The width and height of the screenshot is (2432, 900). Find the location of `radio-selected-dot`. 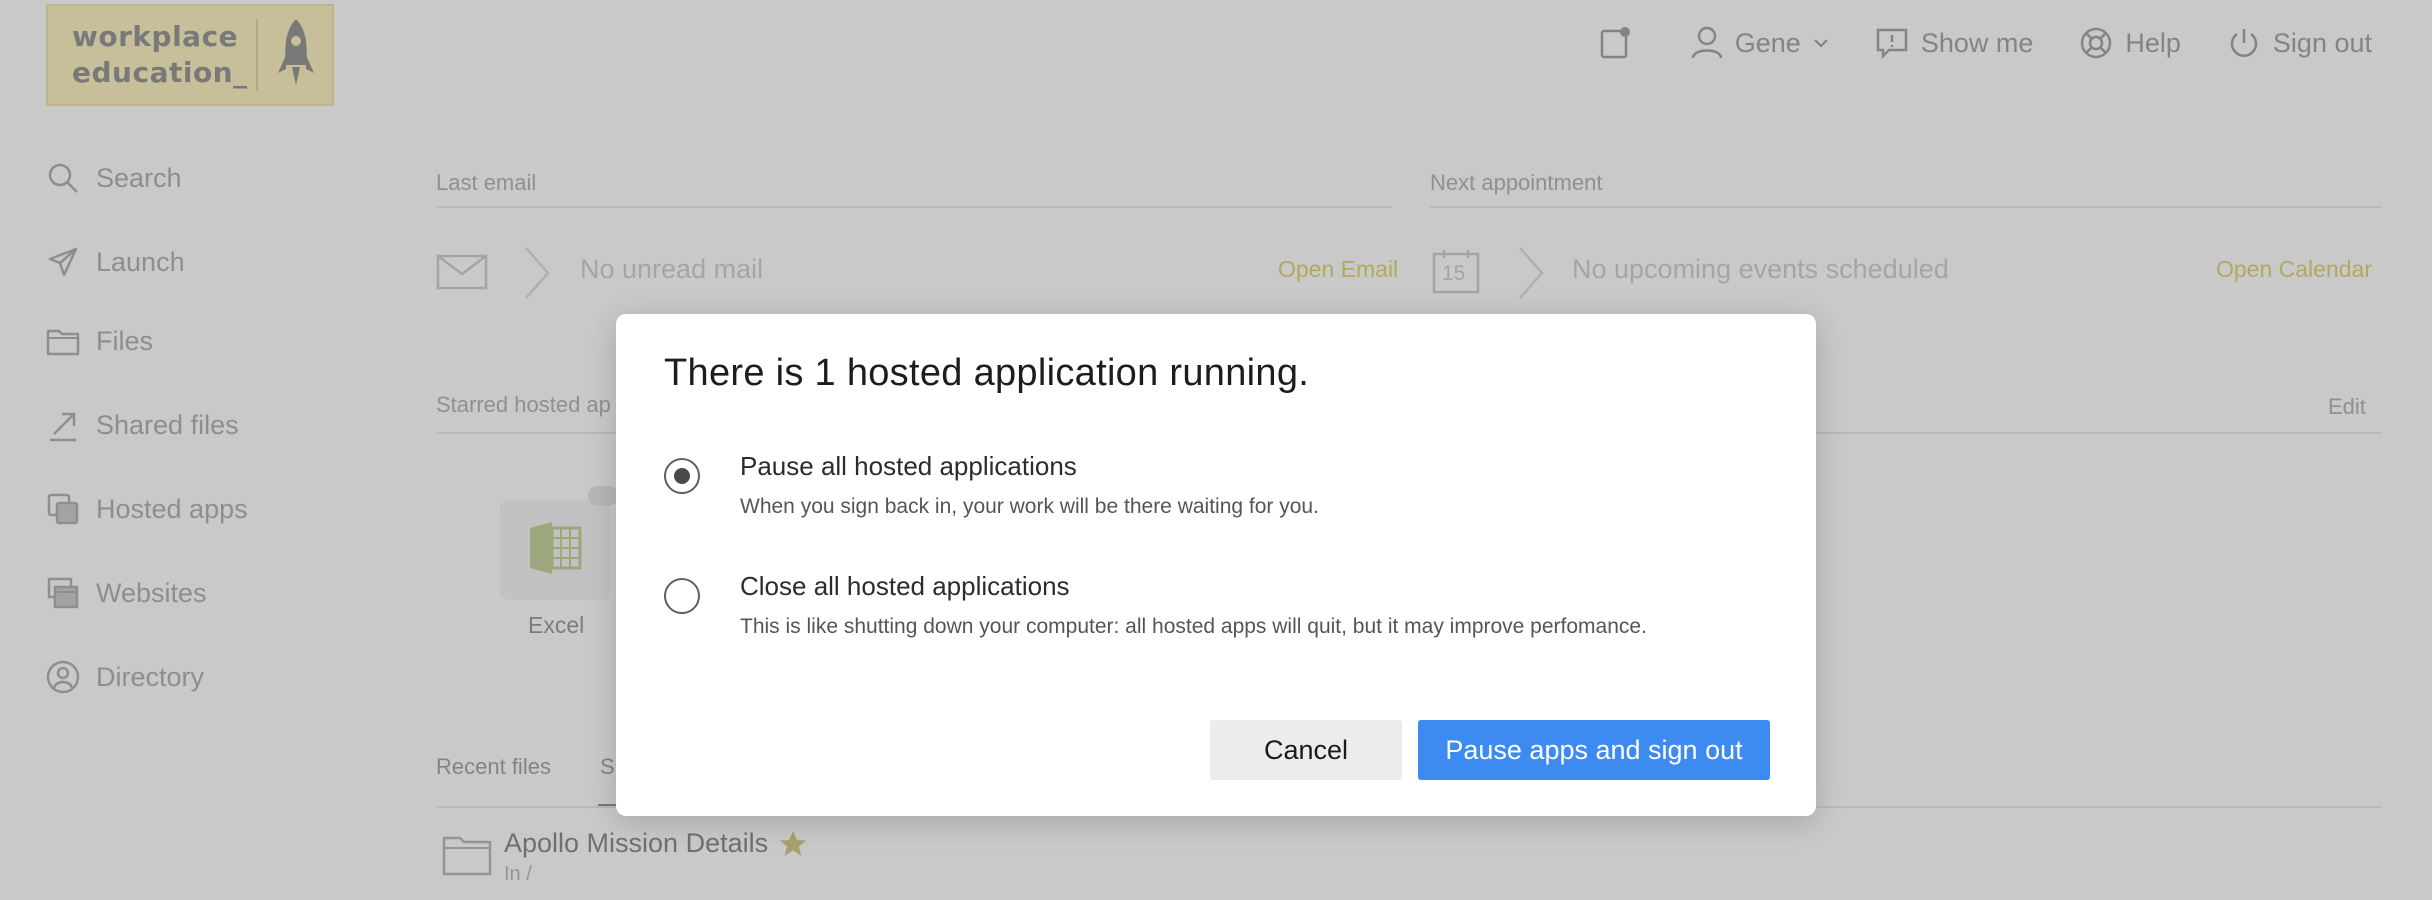

radio-selected-dot is located at coordinates (682, 476).